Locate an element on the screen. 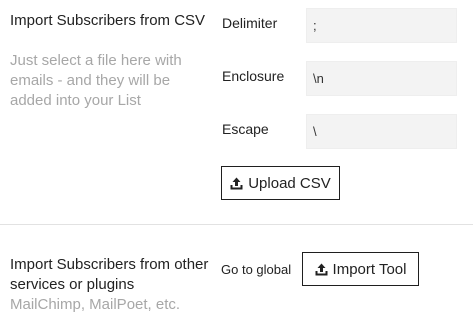  delimiter-label: Delimiter is located at coordinates (250, 23).